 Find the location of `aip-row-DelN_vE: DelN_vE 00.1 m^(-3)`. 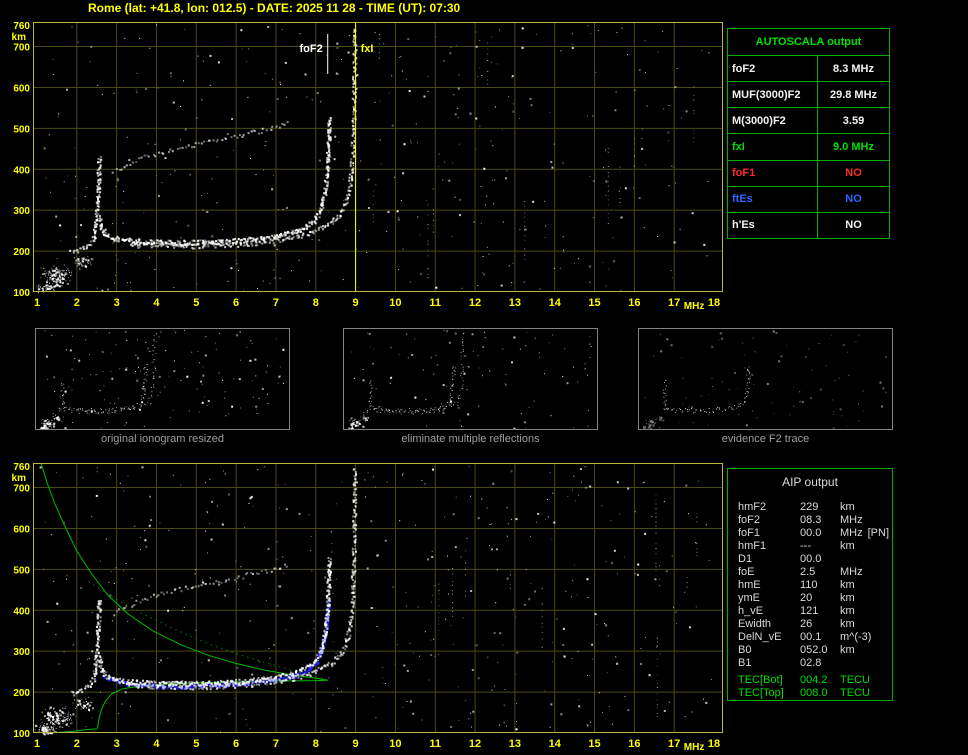

aip-row-DelN_vE: DelN_vE 00.1 m^(-3) is located at coordinates (805, 637).